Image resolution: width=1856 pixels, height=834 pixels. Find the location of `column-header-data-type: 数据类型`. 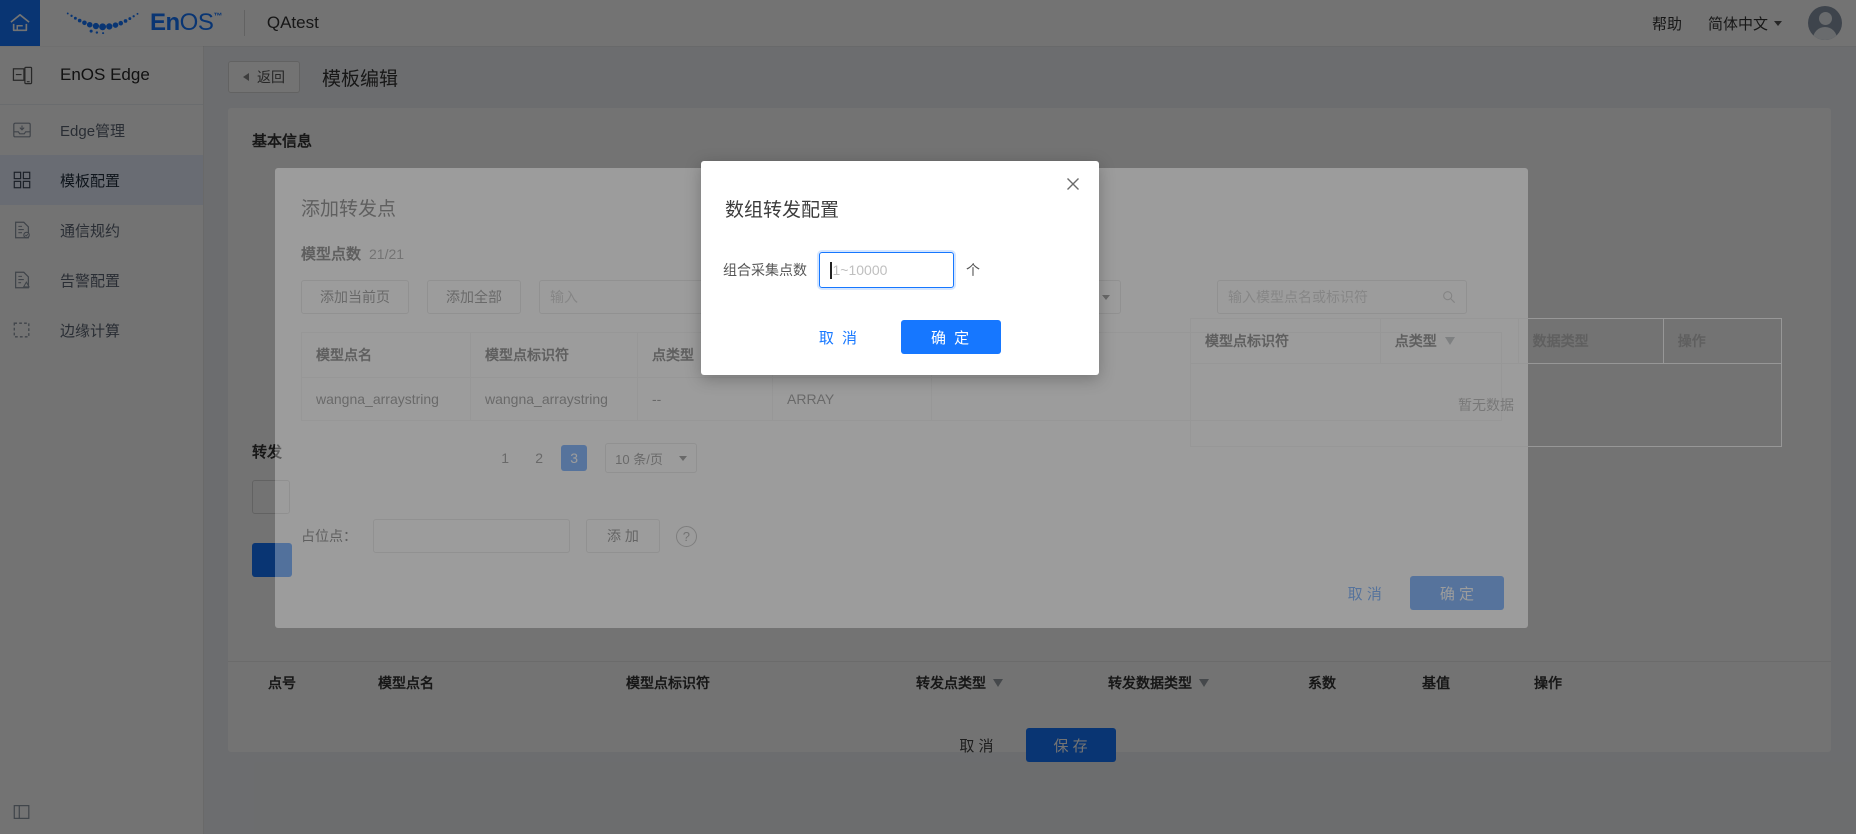

column-header-data-type: 数据类型 is located at coordinates (1591, 341).